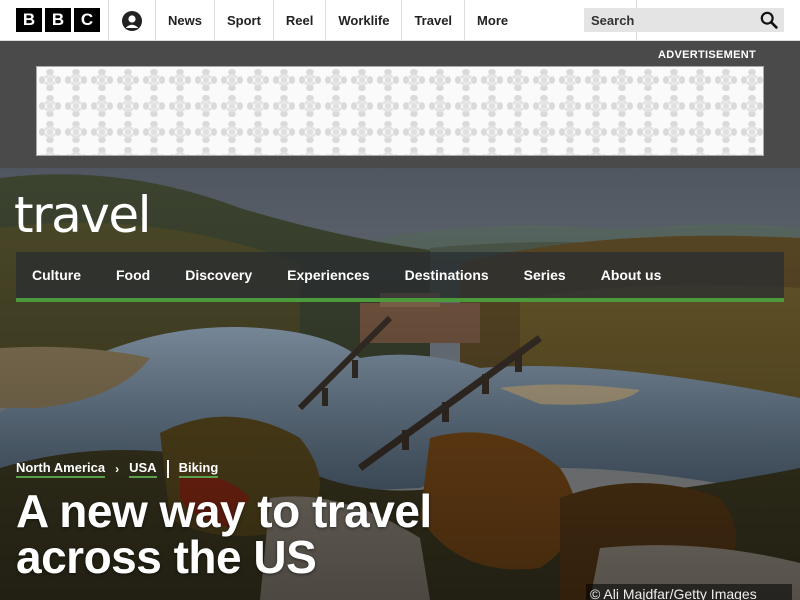  Describe the element at coordinates (167, 469) in the screenshot. I see `breadcrumb-divider` at that location.